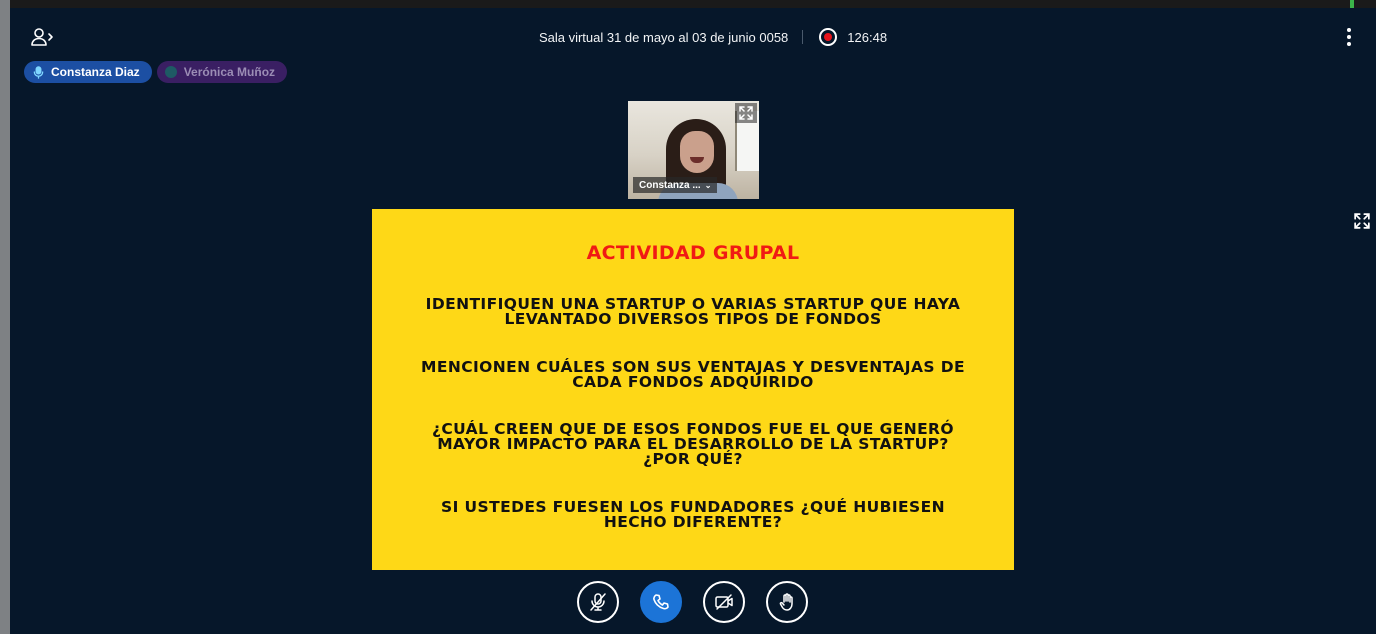  I want to click on action-bar, so click(692, 602).